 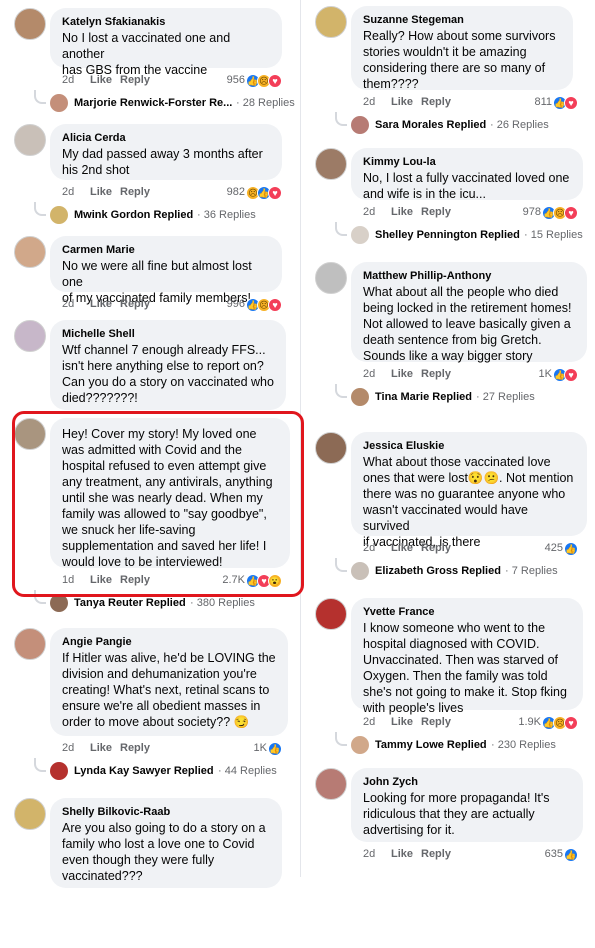 I want to click on reaction-count: 1.9K, so click(x=529, y=722).